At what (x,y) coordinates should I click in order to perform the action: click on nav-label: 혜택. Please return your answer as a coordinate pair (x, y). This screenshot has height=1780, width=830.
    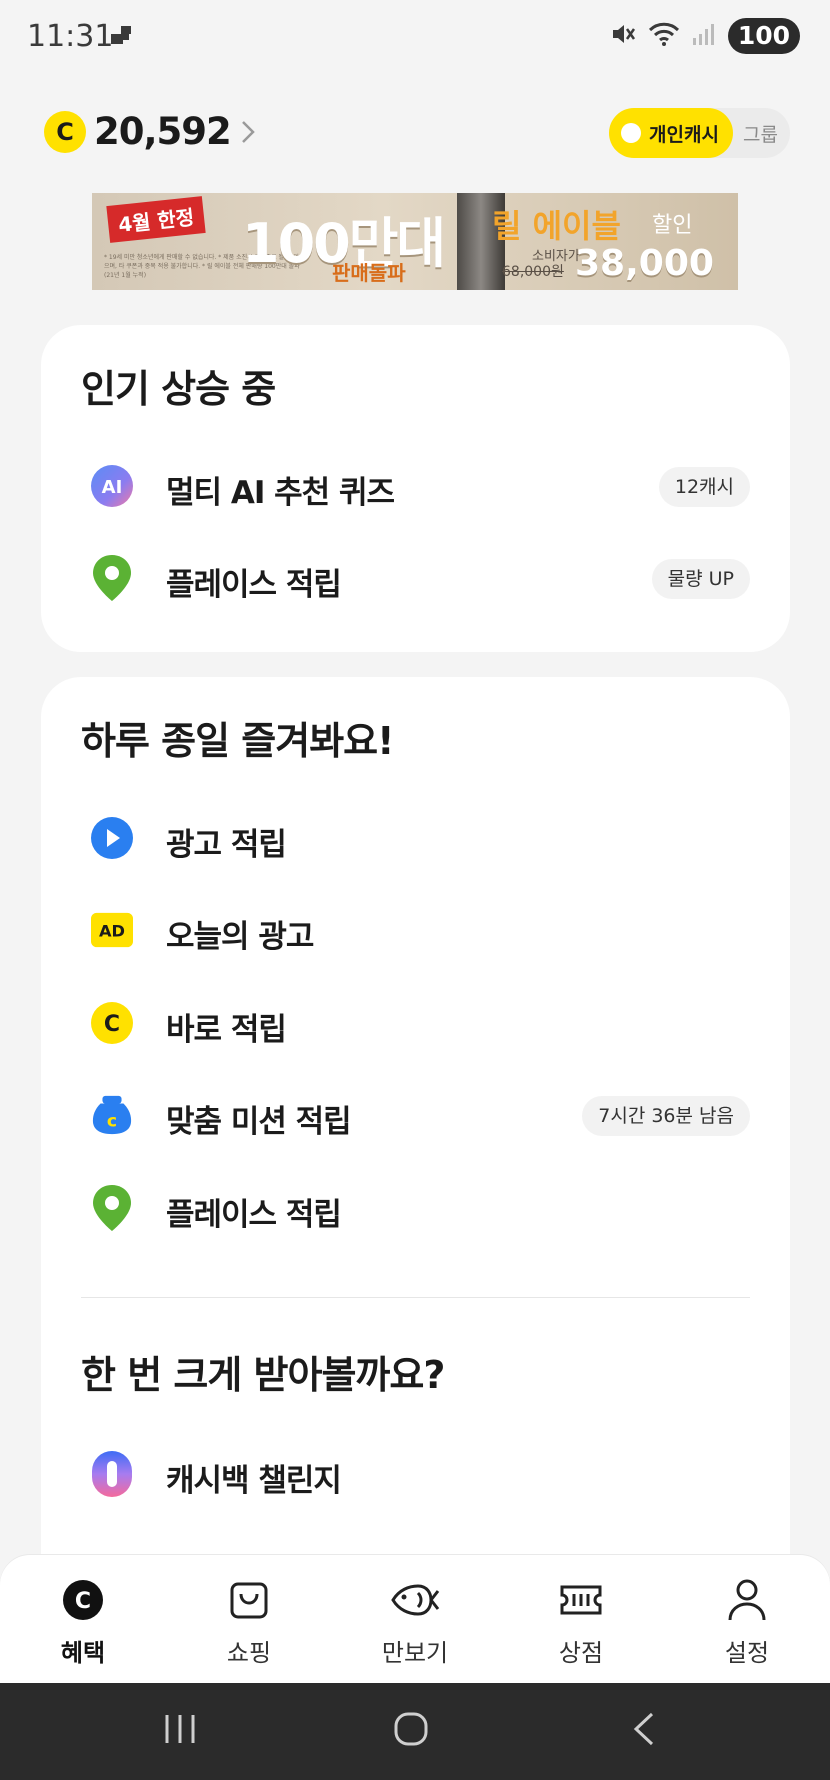
    Looking at the image, I should click on (83, 1653).